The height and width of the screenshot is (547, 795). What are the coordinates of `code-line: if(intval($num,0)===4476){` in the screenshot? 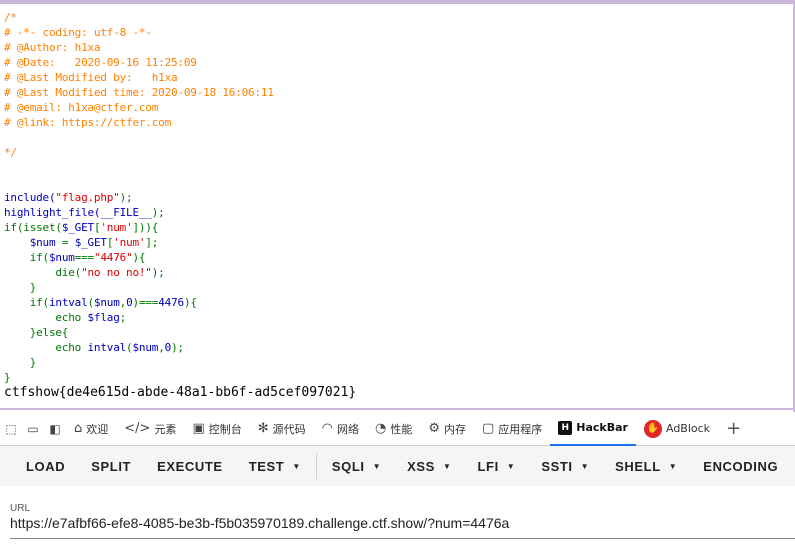 It's located at (139, 302).